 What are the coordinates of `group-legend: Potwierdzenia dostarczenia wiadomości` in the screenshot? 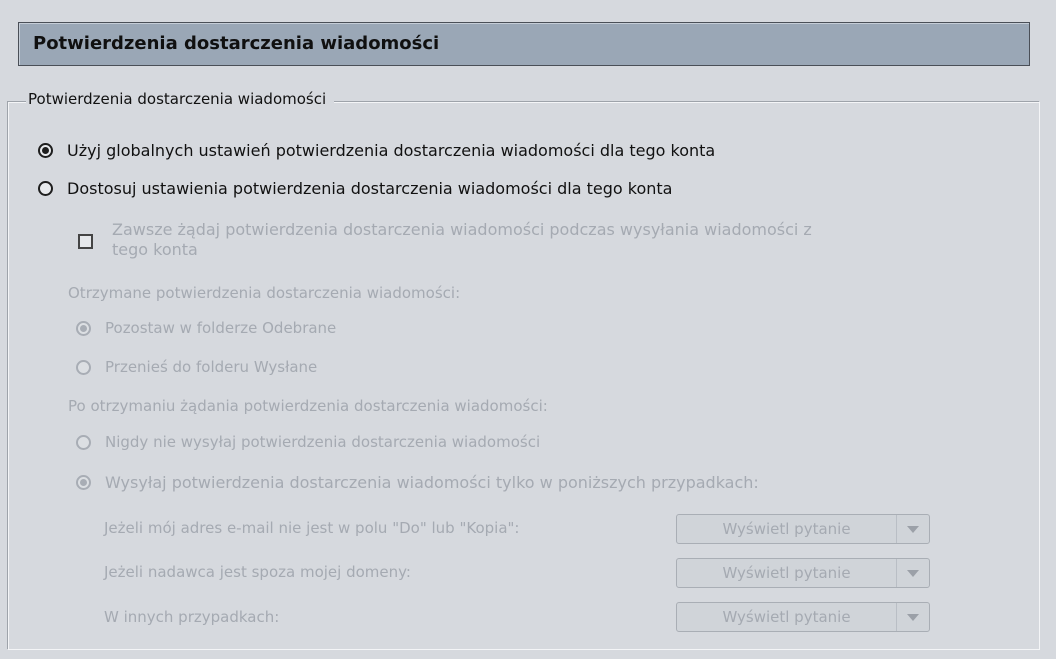 It's located at (180, 99).